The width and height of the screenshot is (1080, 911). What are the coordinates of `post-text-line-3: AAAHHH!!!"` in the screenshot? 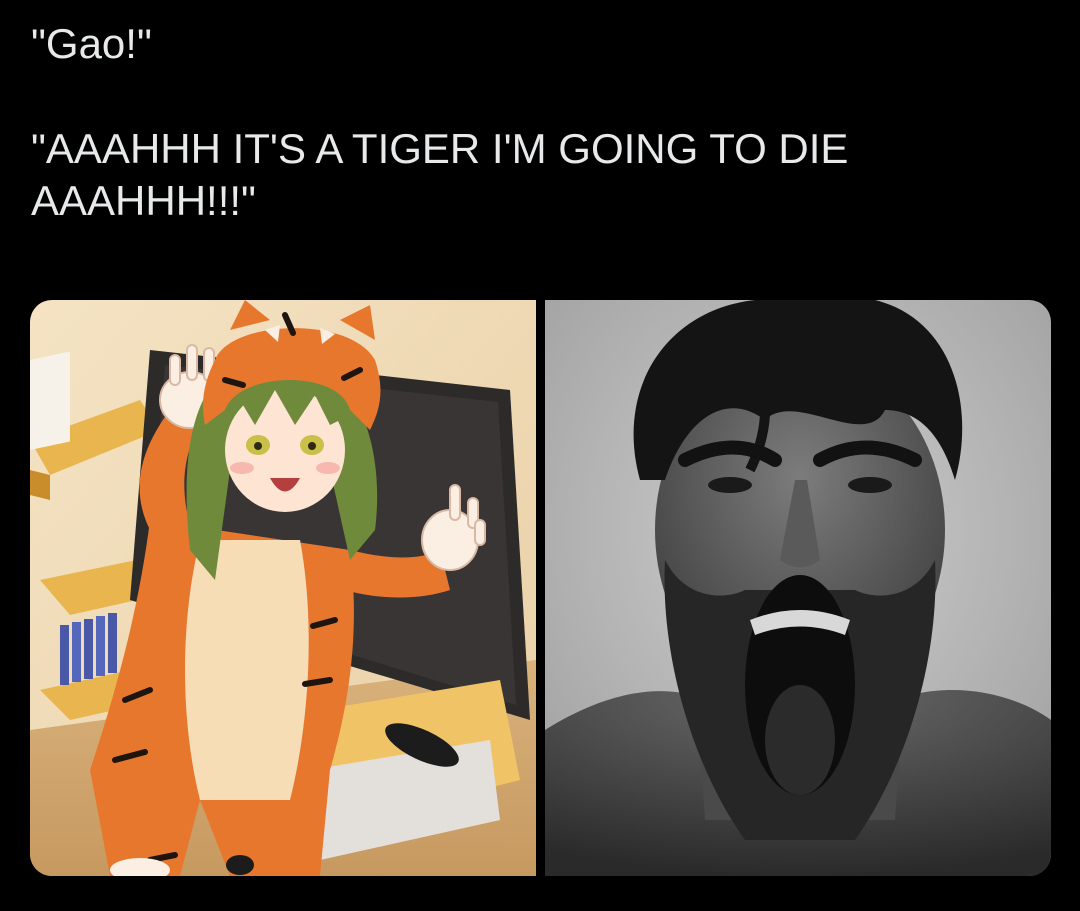 It's located at (143, 200).